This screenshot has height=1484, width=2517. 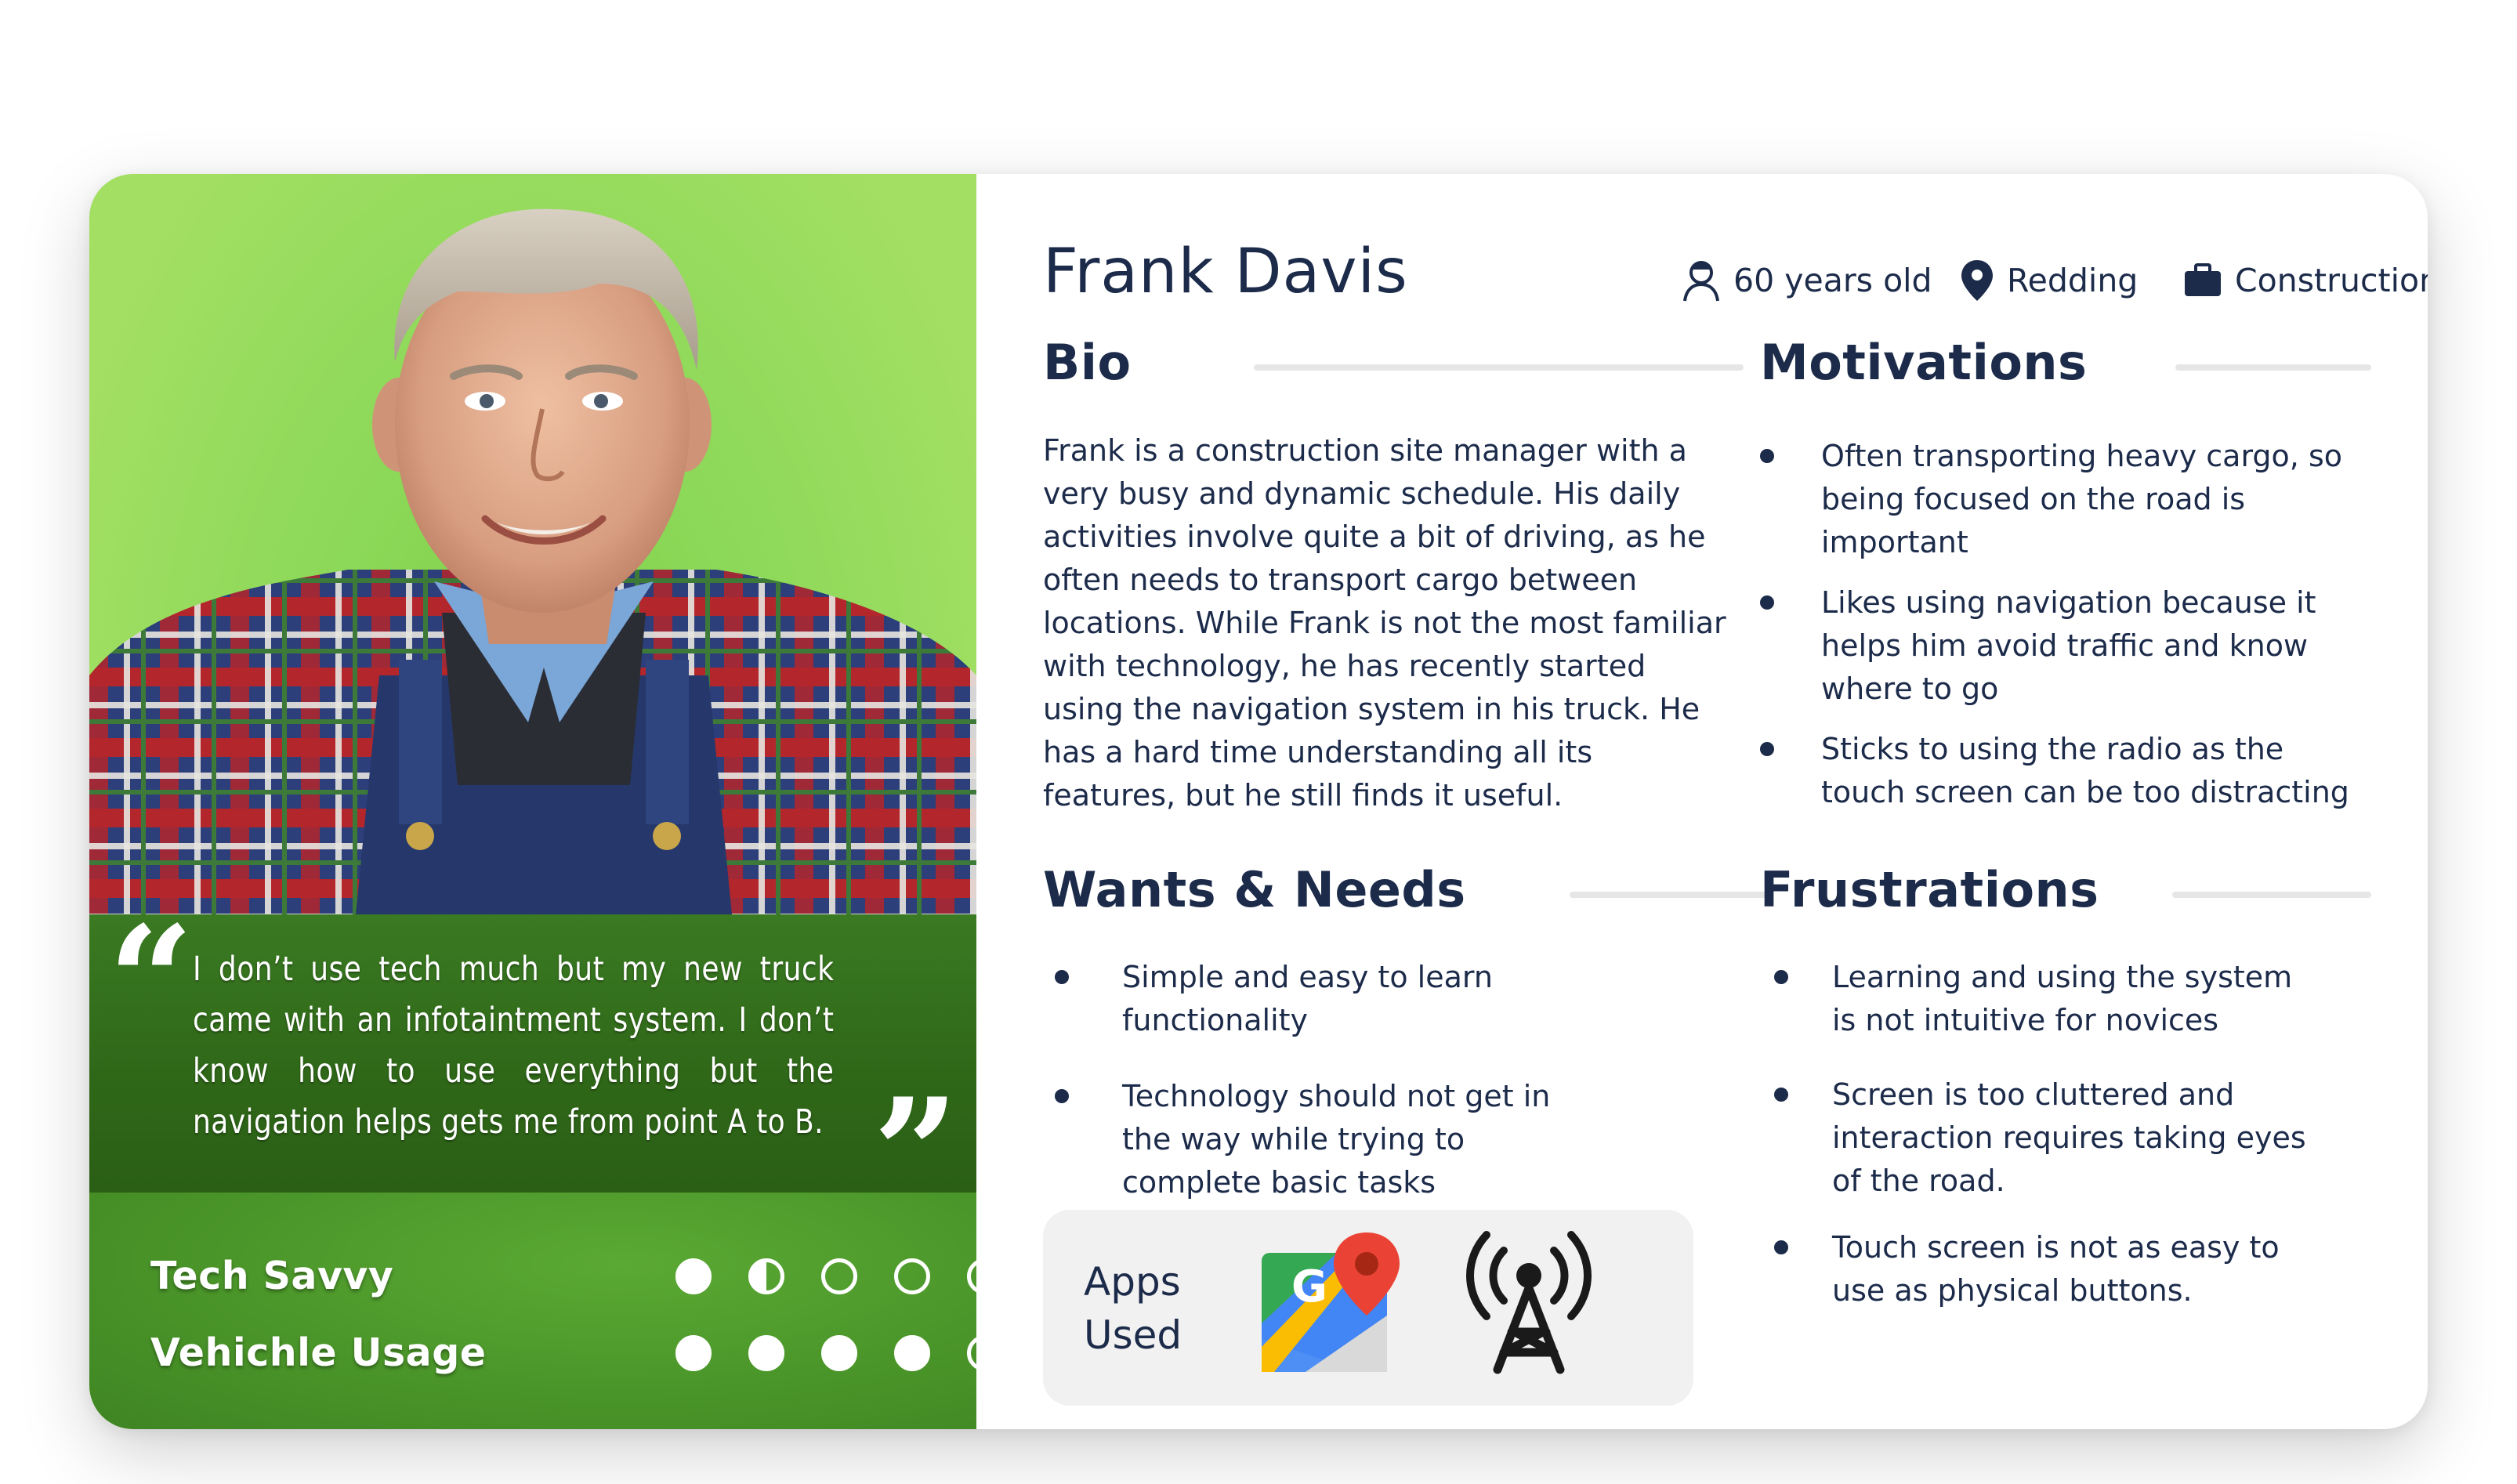 I want to click on apps-used-label: Apps Used, so click(x=1146, y=1308).